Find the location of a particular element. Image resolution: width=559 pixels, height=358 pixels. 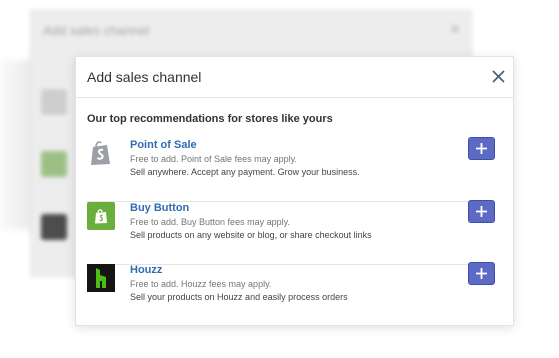

background-buy-button-icon is located at coordinates (54, 164).